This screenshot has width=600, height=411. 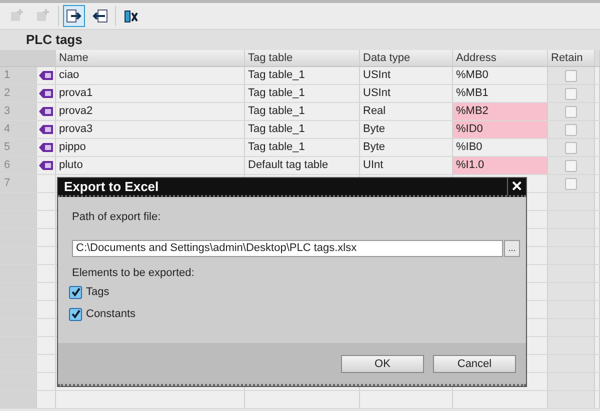 What do you see at coordinates (18, 129) in the screenshot?
I see `row-header-cell: 4` at bounding box center [18, 129].